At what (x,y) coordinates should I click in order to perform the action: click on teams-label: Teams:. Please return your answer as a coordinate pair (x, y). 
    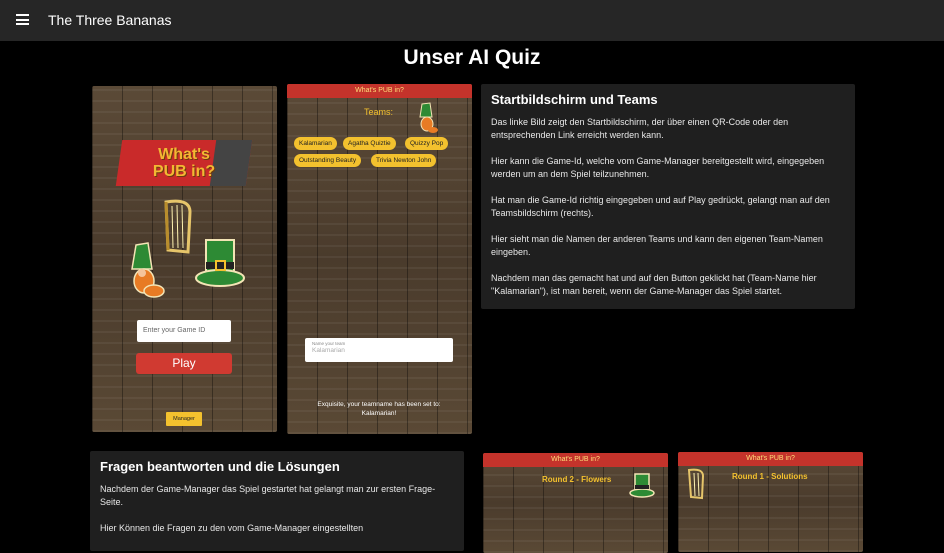
    Looking at the image, I should click on (379, 112).